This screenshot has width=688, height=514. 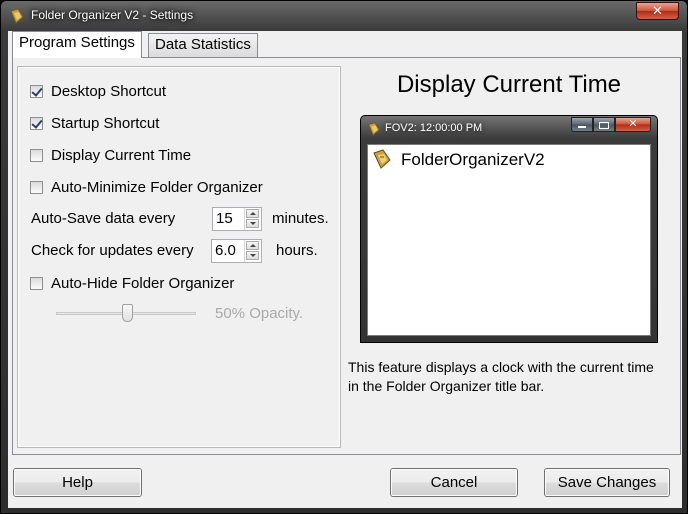 What do you see at coordinates (157, 187) in the screenshot?
I see `auto-minimize-label: Auto-Minimize Folder Organizer` at bounding box center [157, 187].